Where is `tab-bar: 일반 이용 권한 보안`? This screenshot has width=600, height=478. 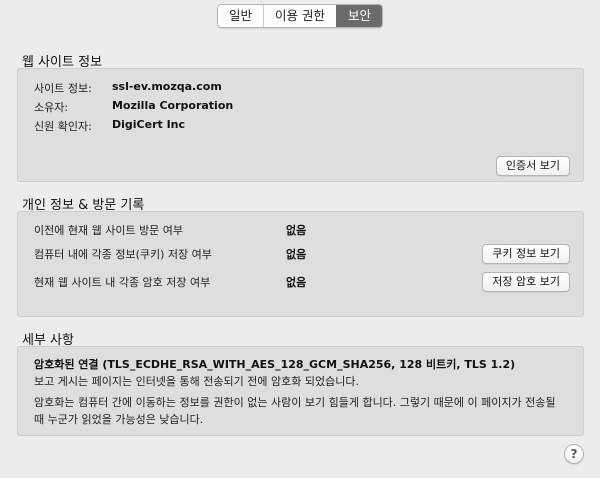
tab-bar: 일반 이용 권한 보안 is located at coordinates (300, 16).